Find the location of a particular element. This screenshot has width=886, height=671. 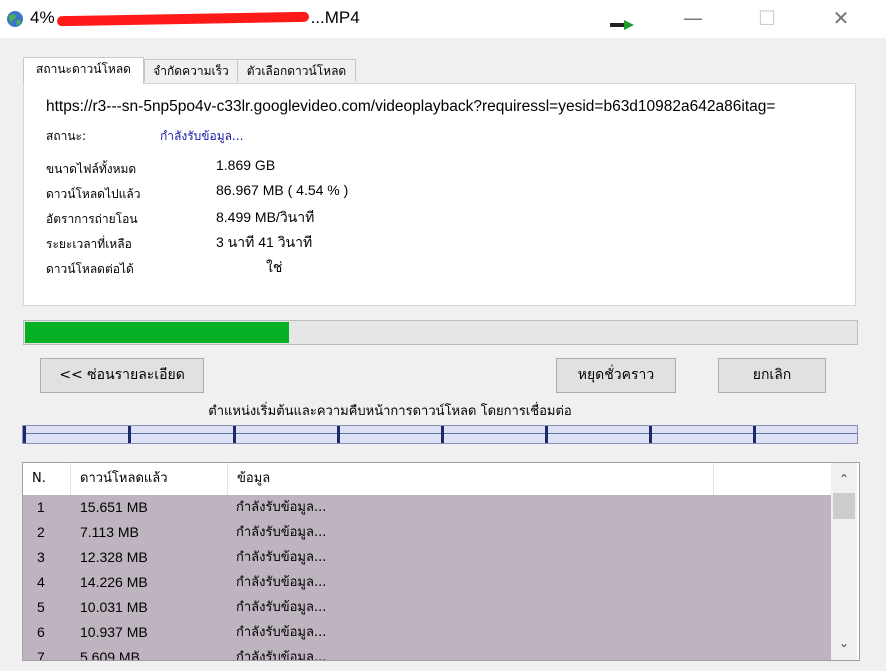

globe-download-icon is located at coordinates (15, 19).